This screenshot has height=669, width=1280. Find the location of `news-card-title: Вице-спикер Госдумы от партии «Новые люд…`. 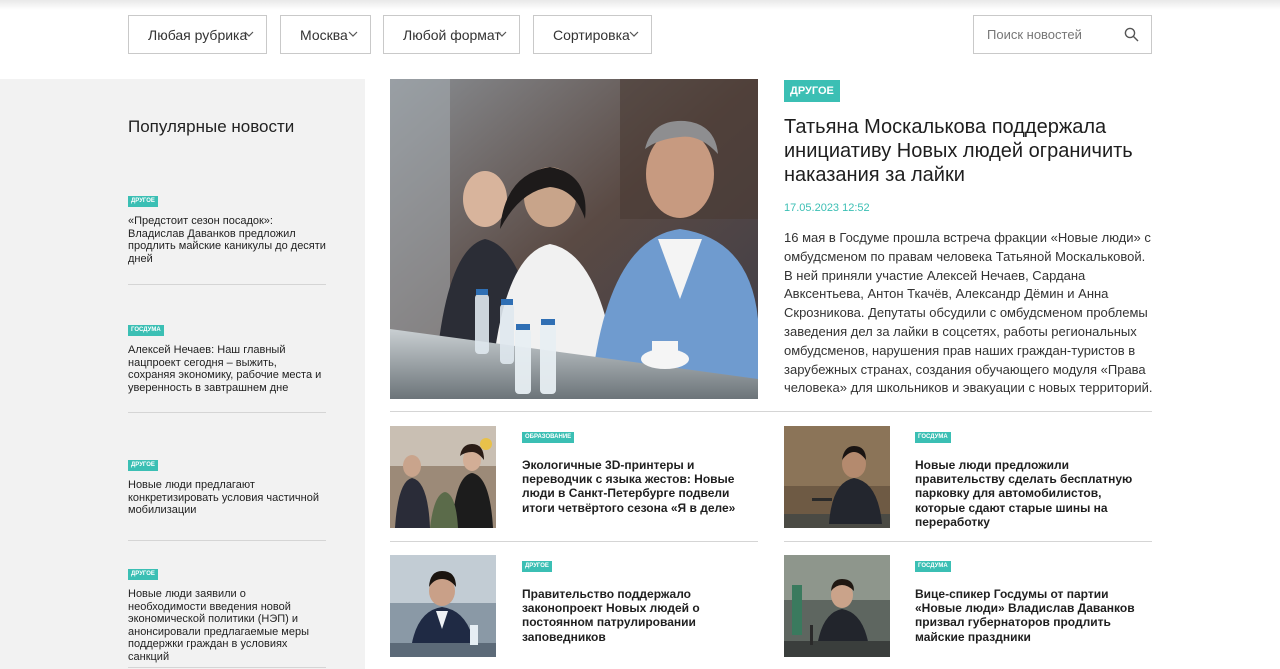

news-card-title: Вице-спикер Госдумы от партии «Новые люд… is located at coordinates (1034, 615).